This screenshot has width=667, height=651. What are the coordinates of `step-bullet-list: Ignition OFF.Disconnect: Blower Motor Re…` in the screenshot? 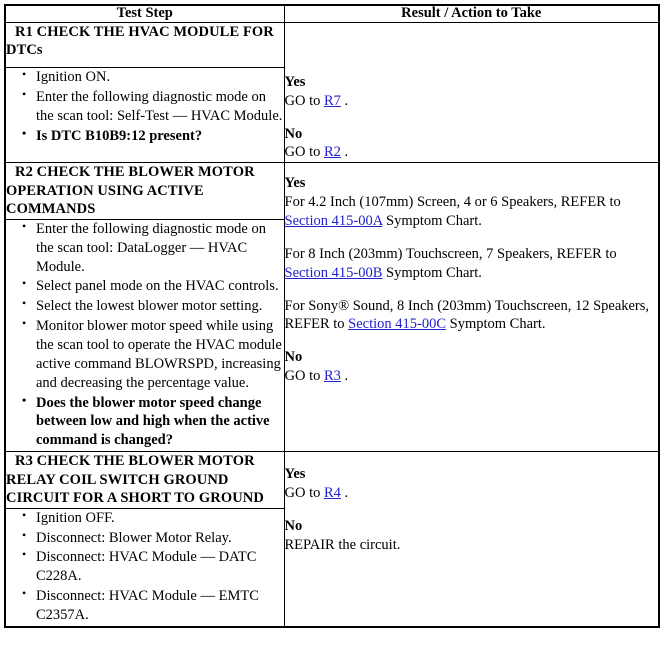 It's located at (145, 566).